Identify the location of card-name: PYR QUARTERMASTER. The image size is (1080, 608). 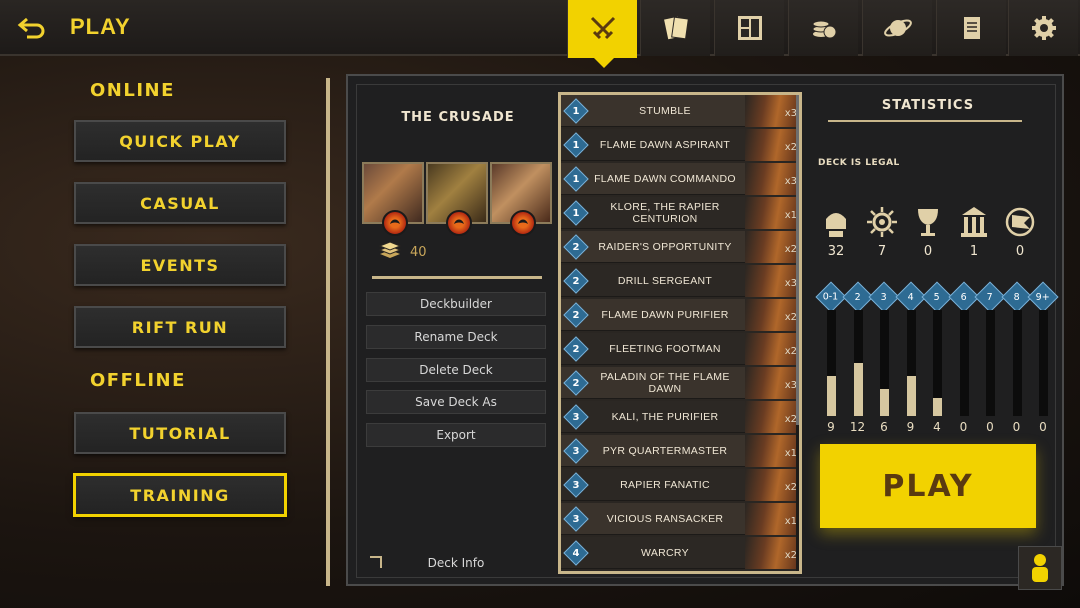
(665, 450).